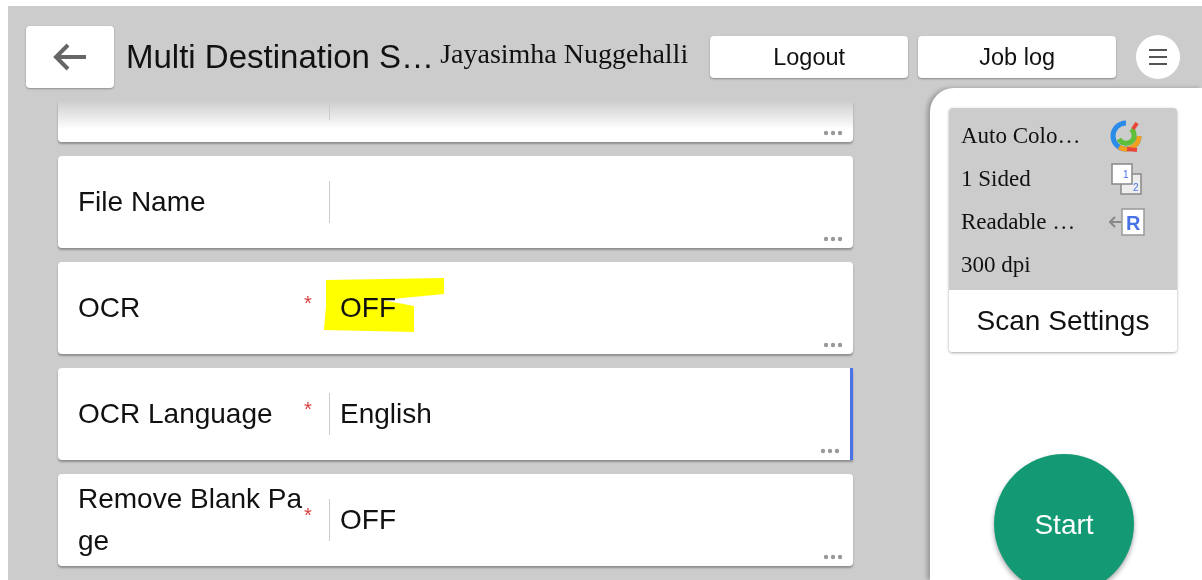 This screenshot has height=580, width=1202. What do you see at coordinates (142, 202) in the screenshot?
I see `setting-label: File Name` at bounding box center [142, 202].